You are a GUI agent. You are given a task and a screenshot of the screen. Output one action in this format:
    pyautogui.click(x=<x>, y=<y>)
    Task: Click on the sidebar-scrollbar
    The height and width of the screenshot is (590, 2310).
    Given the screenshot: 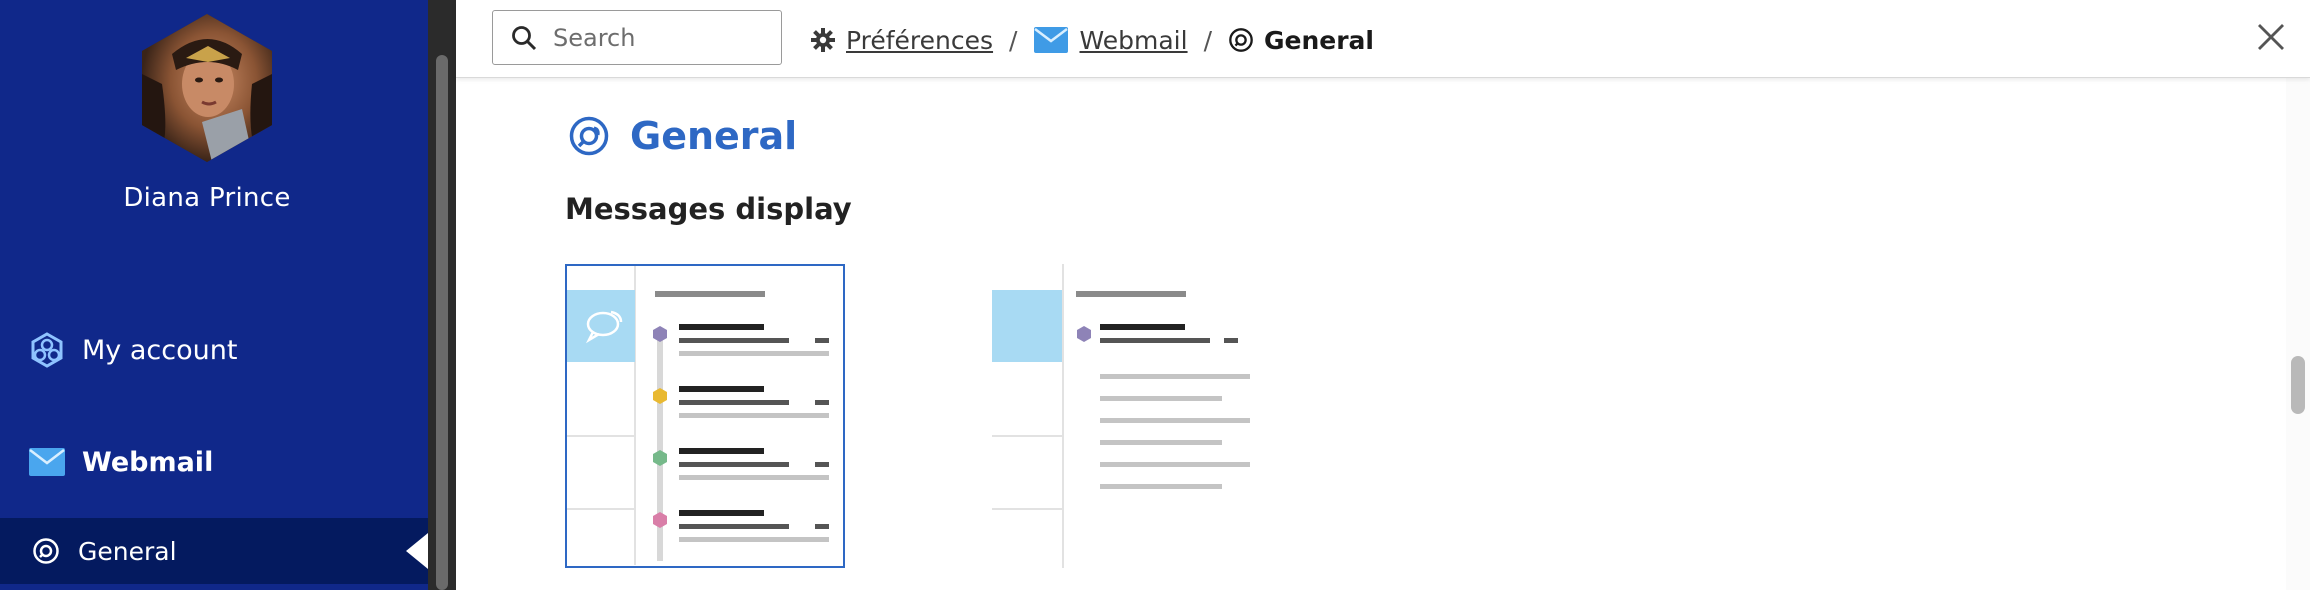 What is the action you would take?
    pyautogui.click(x=442, y=295)
    